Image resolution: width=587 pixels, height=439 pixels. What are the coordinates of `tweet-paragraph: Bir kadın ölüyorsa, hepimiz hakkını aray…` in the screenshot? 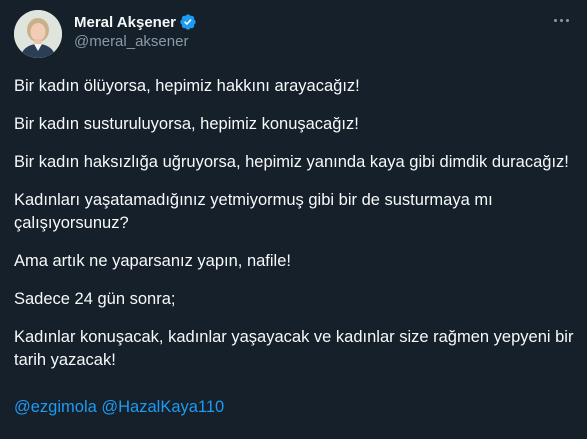 It's located at (187, 86).